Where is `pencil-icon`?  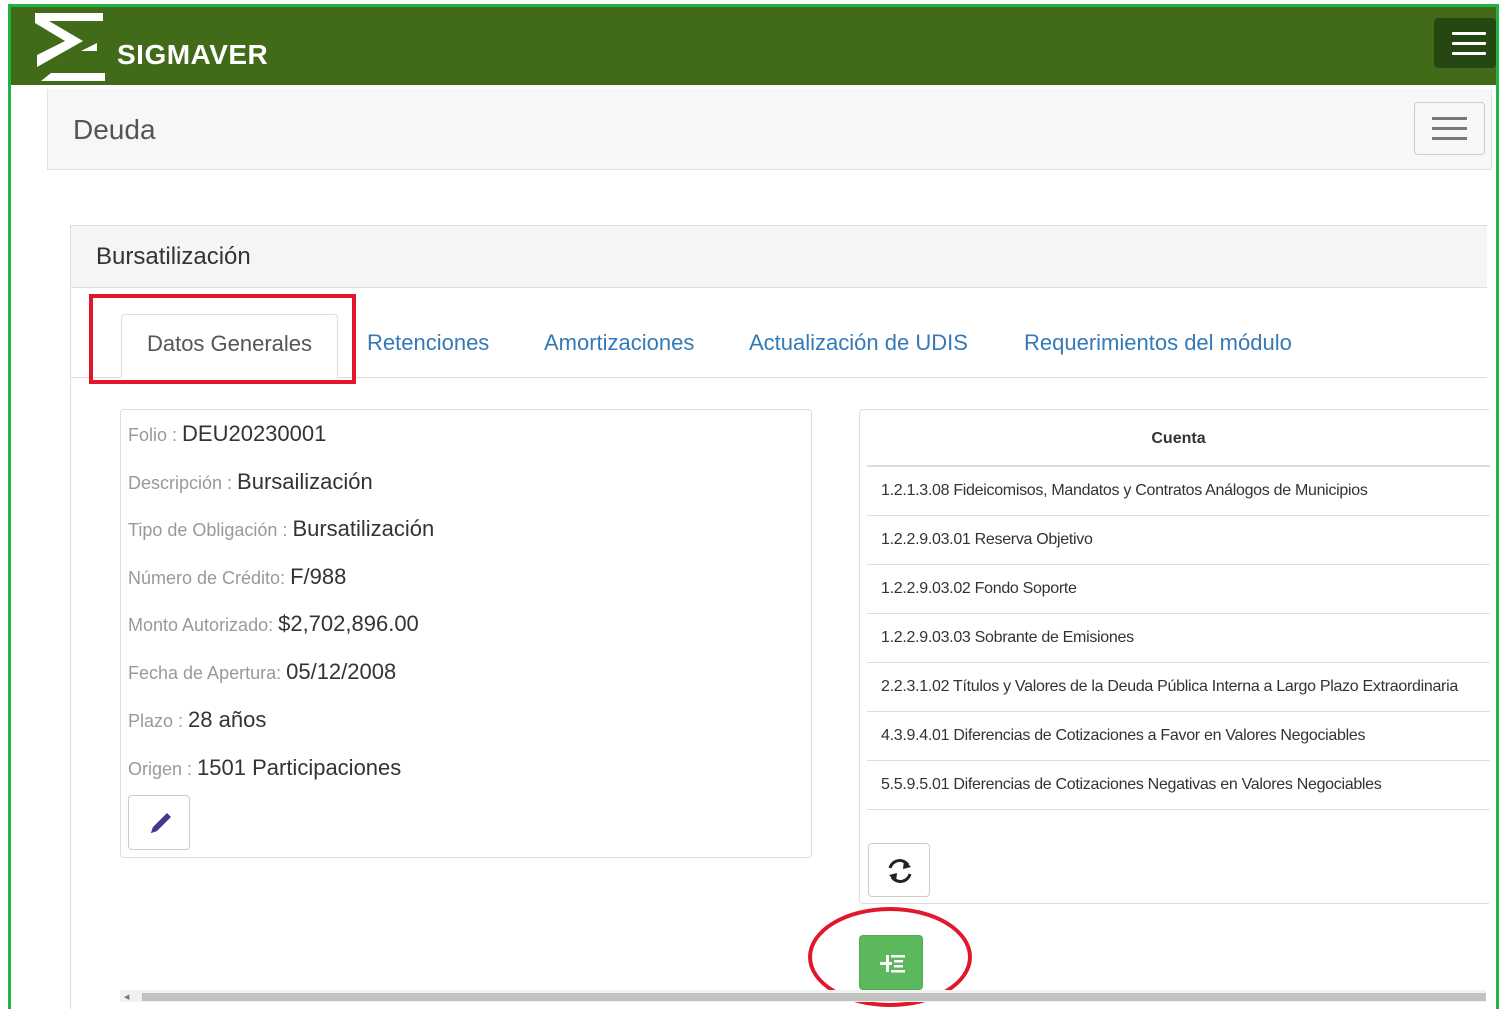
pencil-icon is located at coordinates (161, 823).